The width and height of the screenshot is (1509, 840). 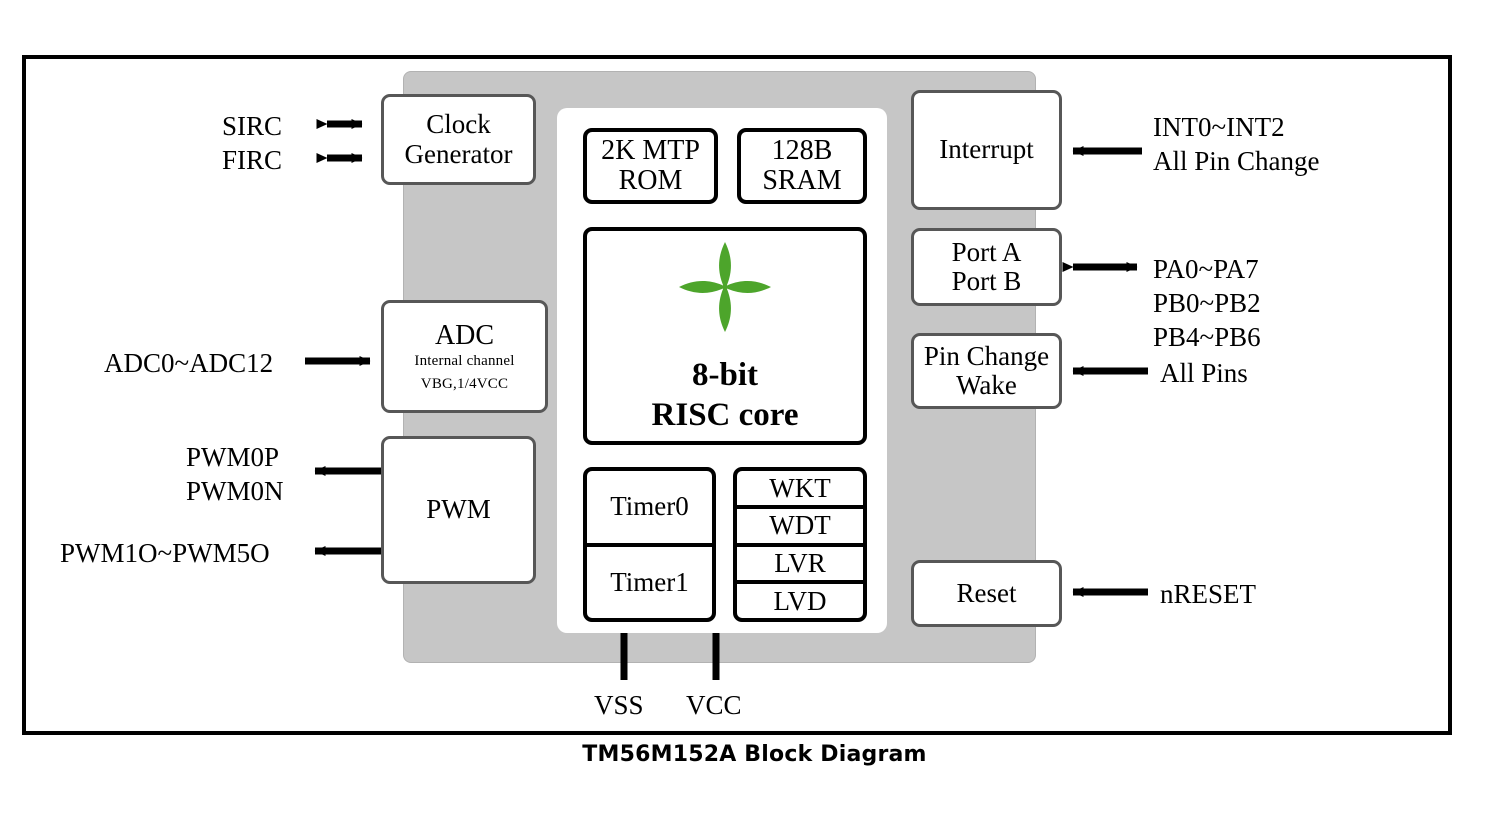 I want to click on label-vcc: VCC, so click(x=714, y=705).